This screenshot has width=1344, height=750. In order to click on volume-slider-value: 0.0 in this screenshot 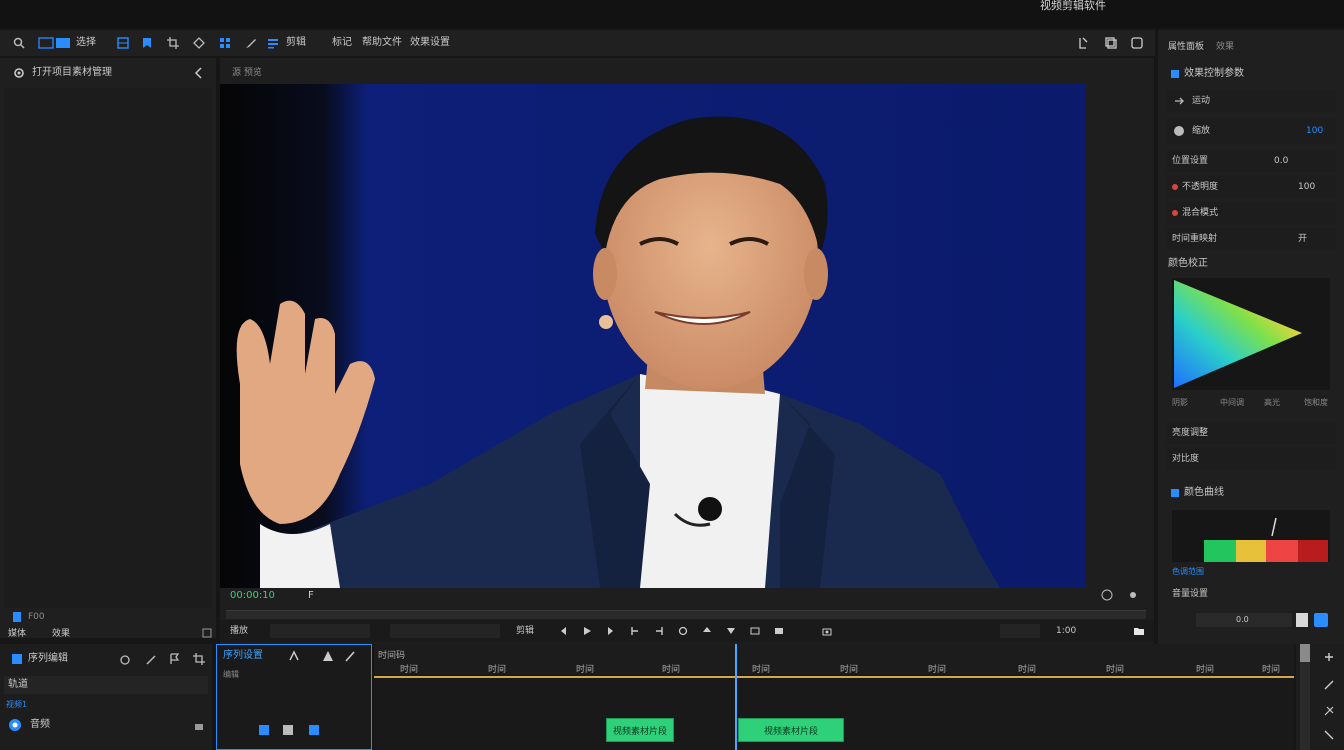, I will do `click(1242, 619)`.